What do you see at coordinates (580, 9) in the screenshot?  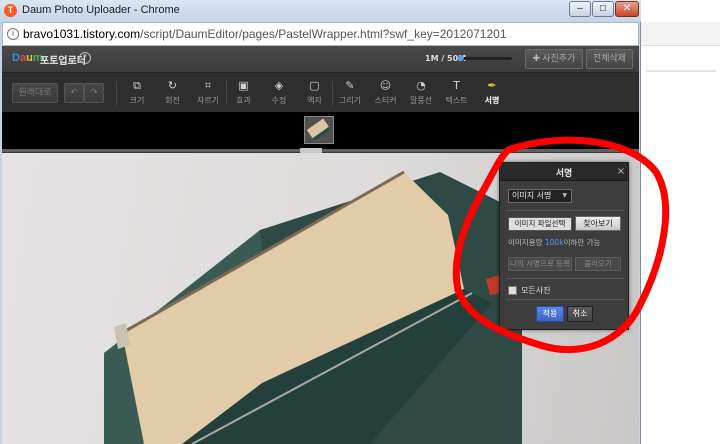 I see `minimize-button: –` at bounding box center [580, 9].